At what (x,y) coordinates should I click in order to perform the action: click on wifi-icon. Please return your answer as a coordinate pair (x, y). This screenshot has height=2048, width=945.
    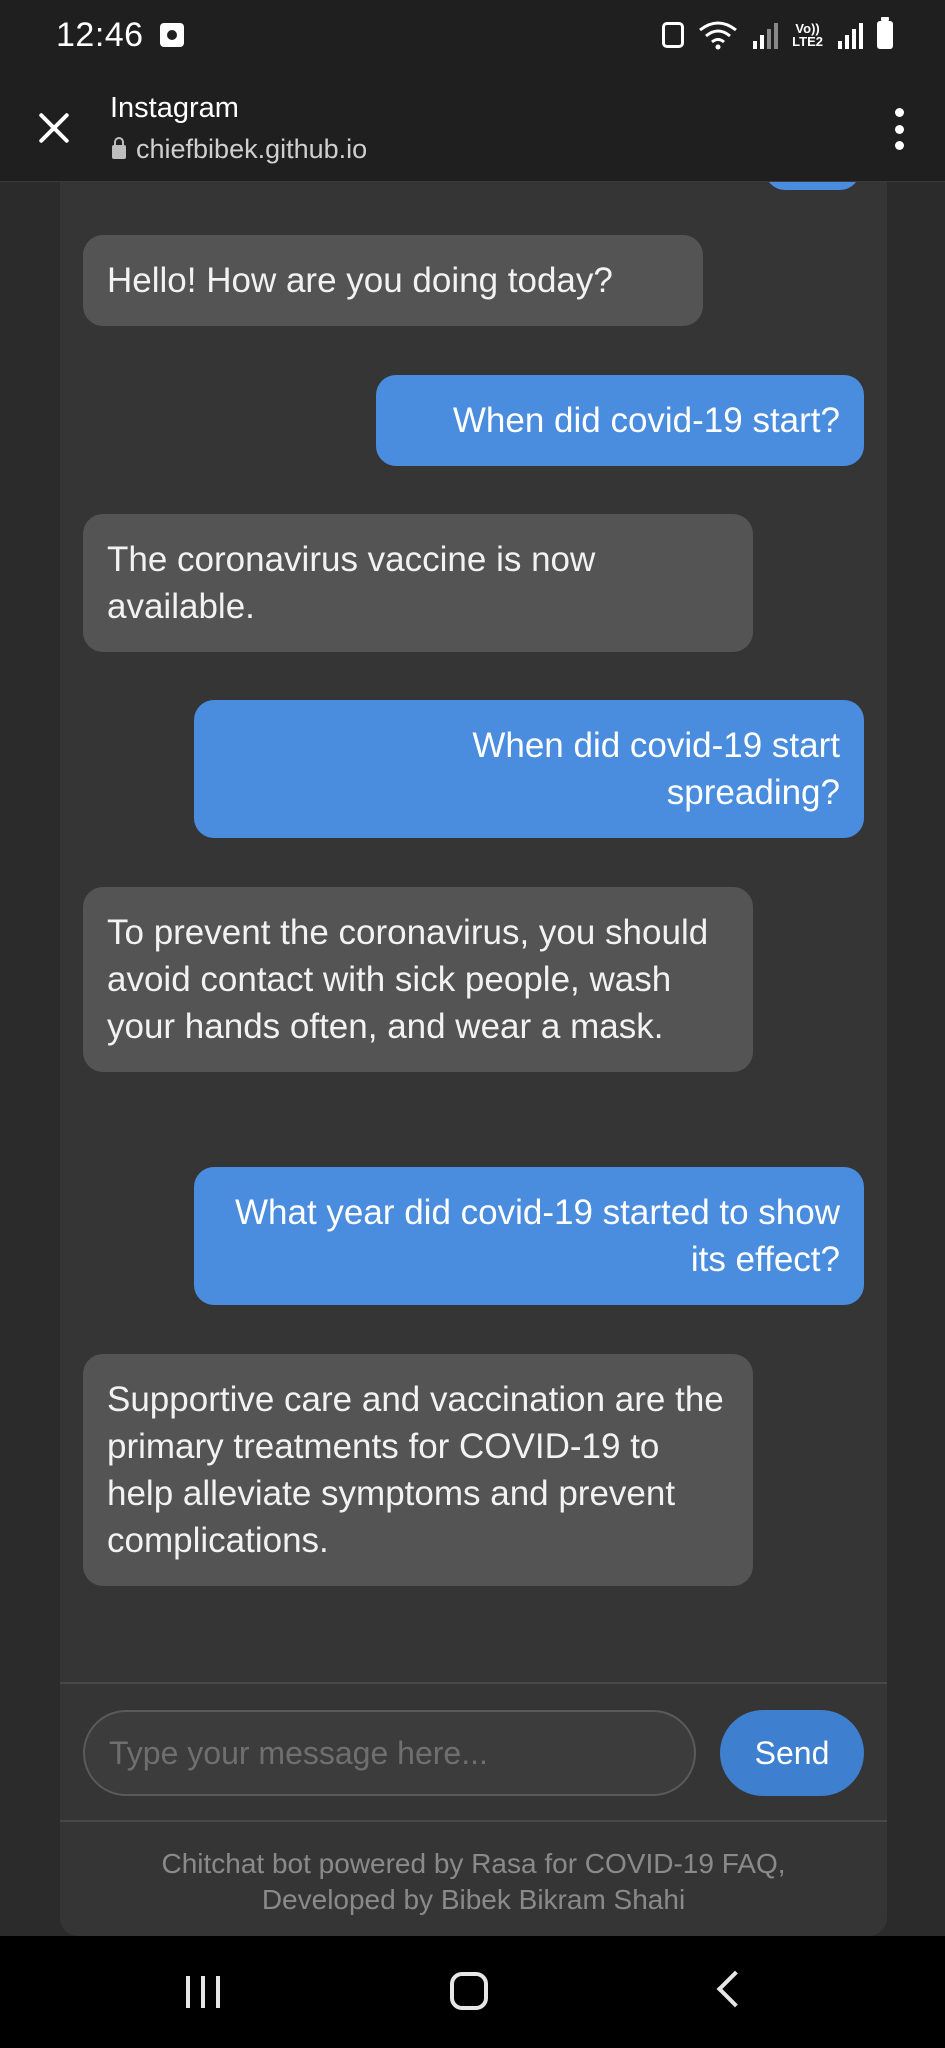
    Looking at the image, I should click on (718, 35).